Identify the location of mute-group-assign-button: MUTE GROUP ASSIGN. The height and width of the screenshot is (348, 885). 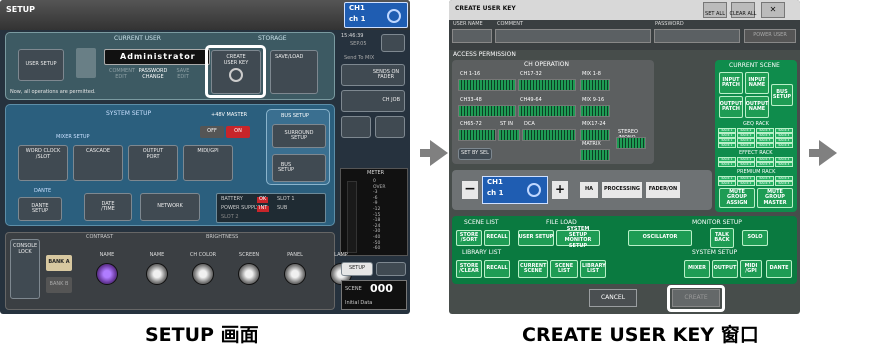
(737, 198).